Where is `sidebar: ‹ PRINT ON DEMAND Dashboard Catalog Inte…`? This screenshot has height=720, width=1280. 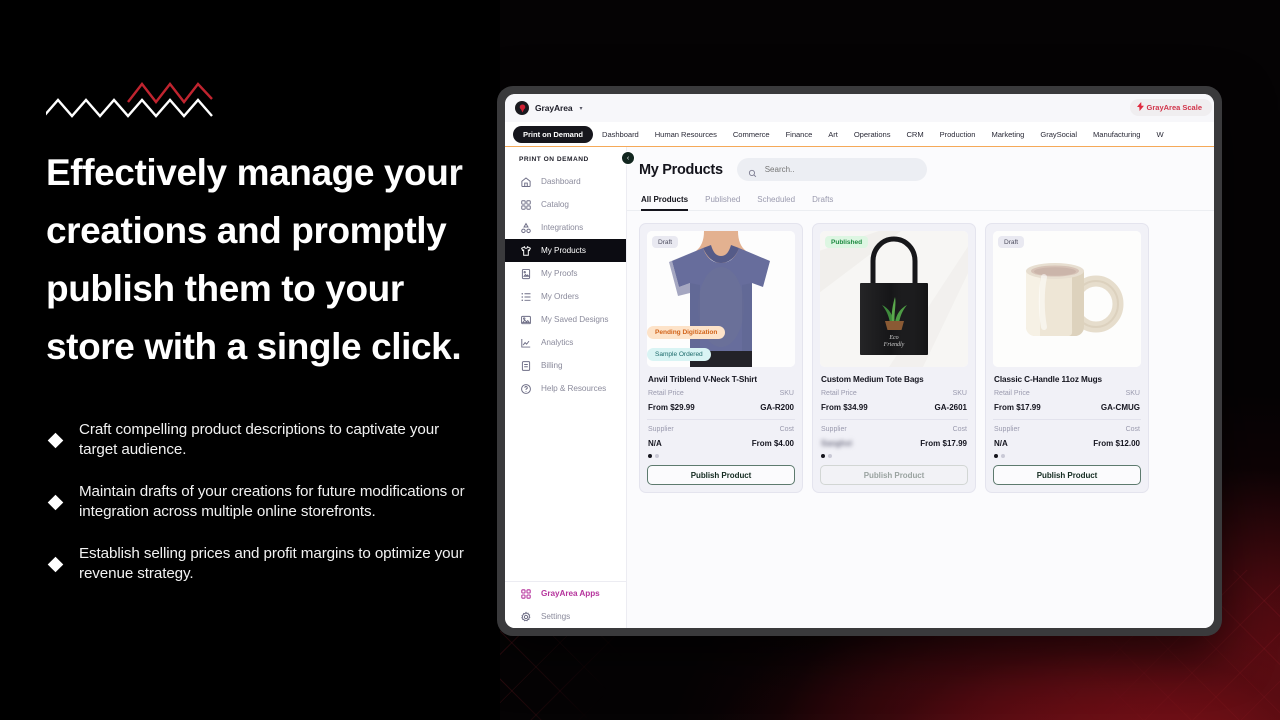
sidebar: ‹ PRINT ON DEMAND Dashboard Catalog Inte… is located at coordinates (570, 387).